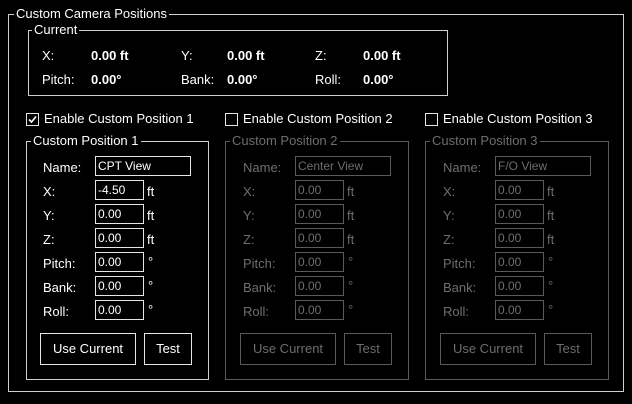  Describe the element at coordinates (488, 349) in the screenshot. I see `position-3-use-current-button: Use Current` at that location.